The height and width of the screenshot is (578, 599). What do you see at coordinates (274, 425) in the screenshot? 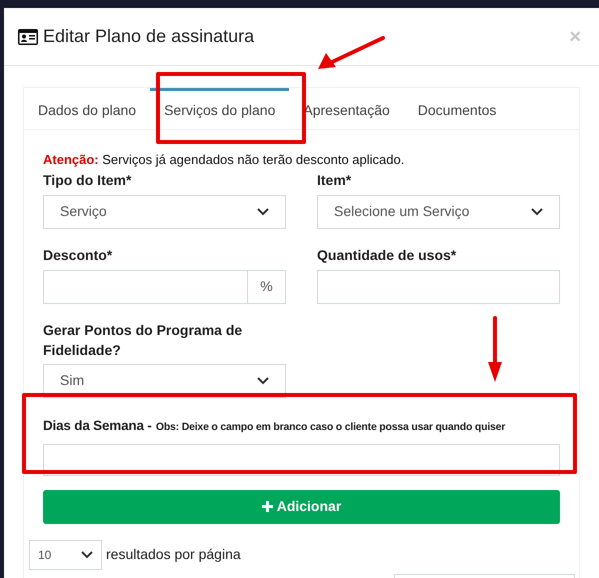
I see `field-label: Dias da Semana - Obs: Deixe o campo em branco caso o cliente possa usar quando quiser` at bounding box center [274, 425].